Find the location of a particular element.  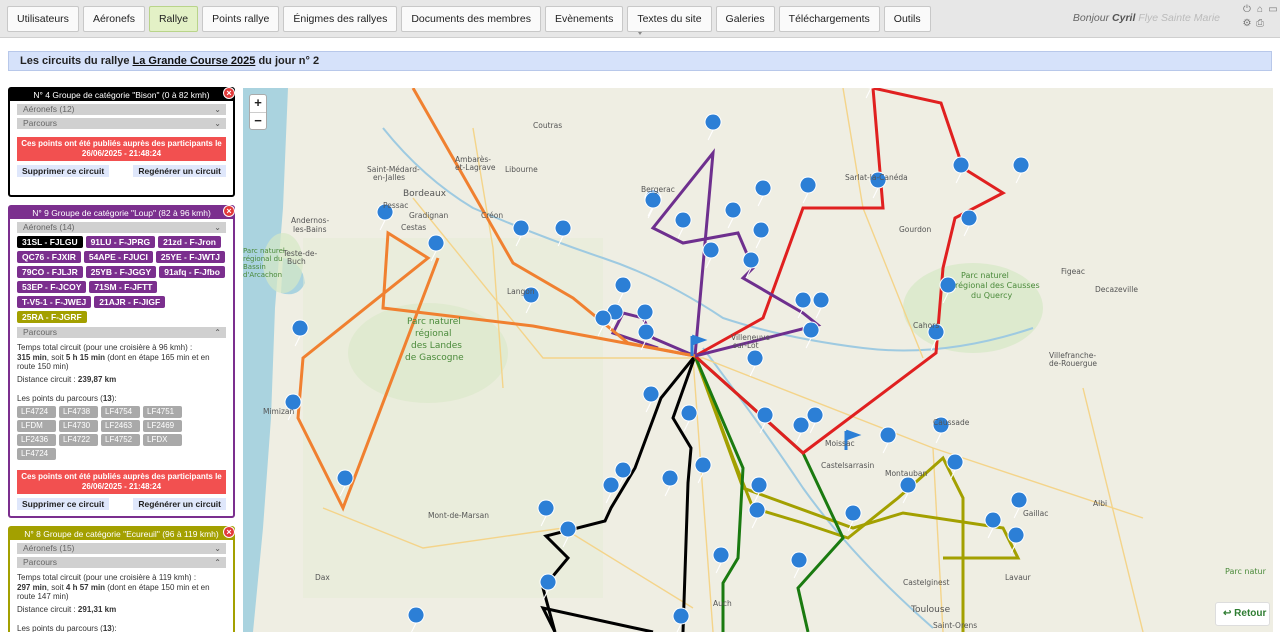

back-arrow-icon: ↩ is located at coordinates (1227, 613).